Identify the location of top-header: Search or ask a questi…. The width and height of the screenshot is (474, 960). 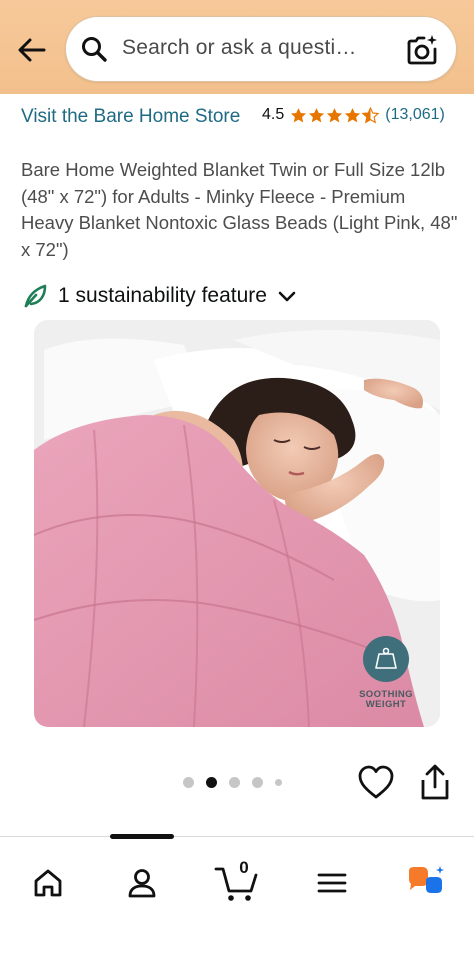
(237, 47).